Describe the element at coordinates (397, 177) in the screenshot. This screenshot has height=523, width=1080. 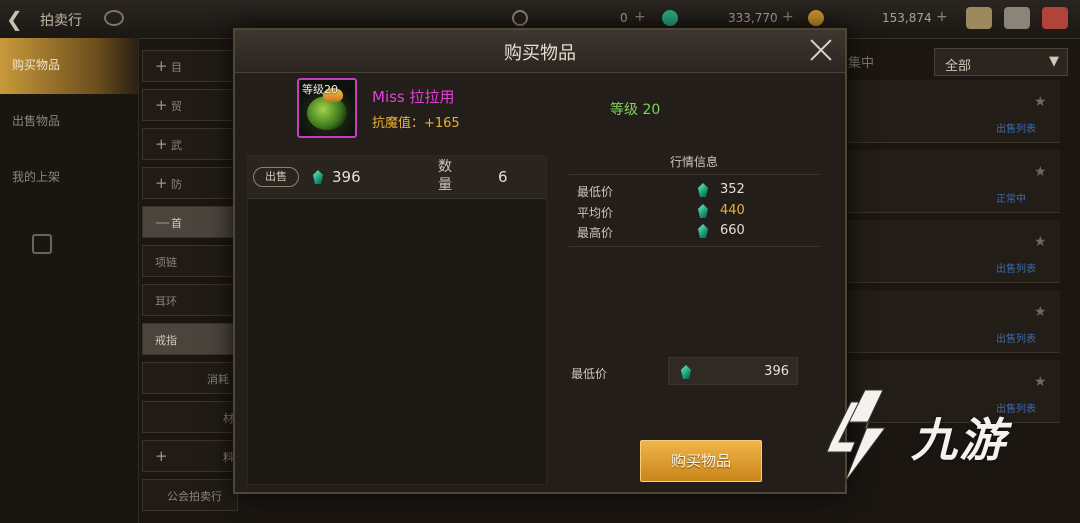
I see `listing-row: 出售 396 数量 6` at that location.